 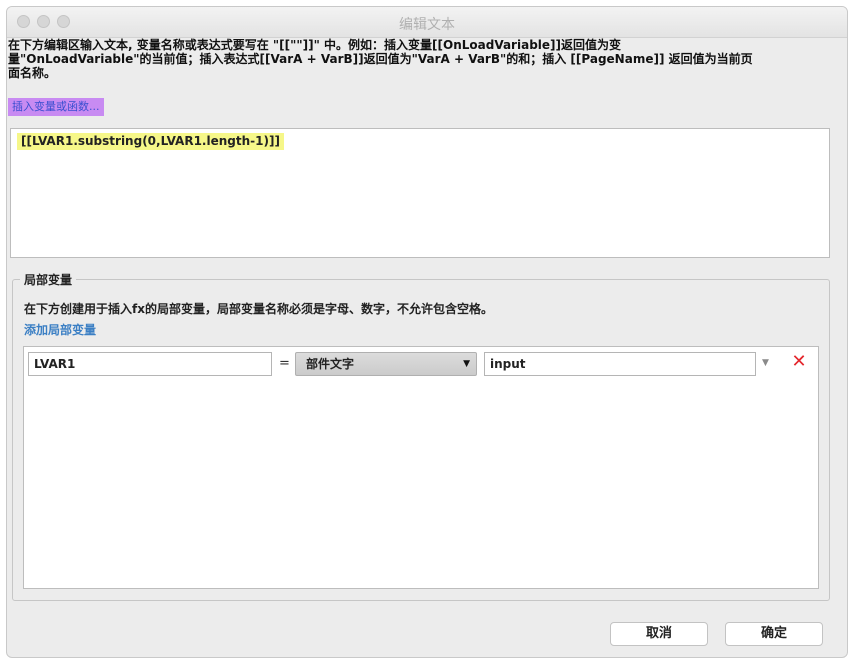 What do you see at coordinates (150, 364) in the screenshot?
I see `variable-name-input` at bounding box center [150, 364].